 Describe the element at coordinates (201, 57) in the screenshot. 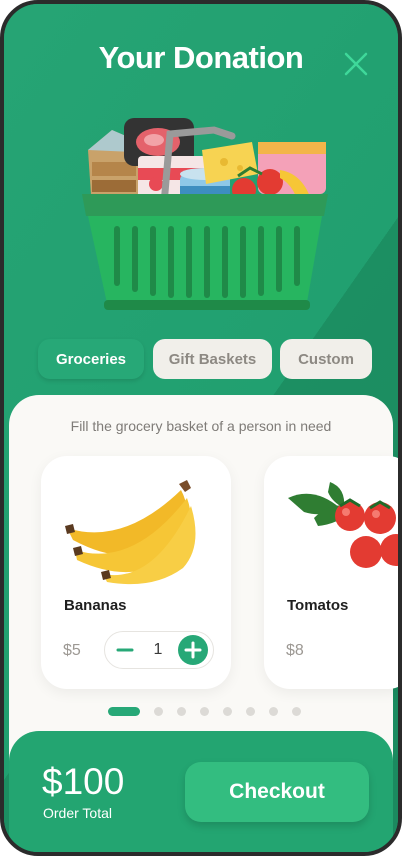

I see `page-title: Your Donation` at that location.